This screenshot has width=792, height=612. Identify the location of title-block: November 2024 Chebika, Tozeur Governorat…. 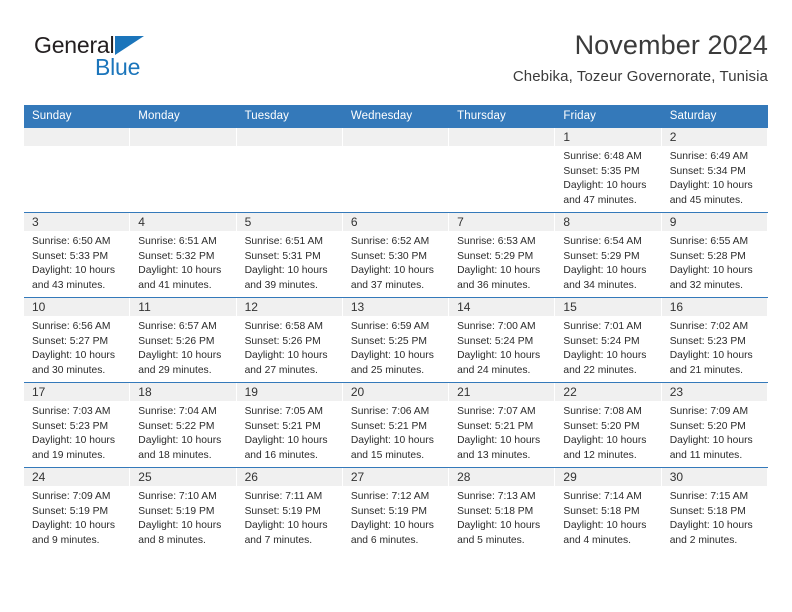
(640, 58).